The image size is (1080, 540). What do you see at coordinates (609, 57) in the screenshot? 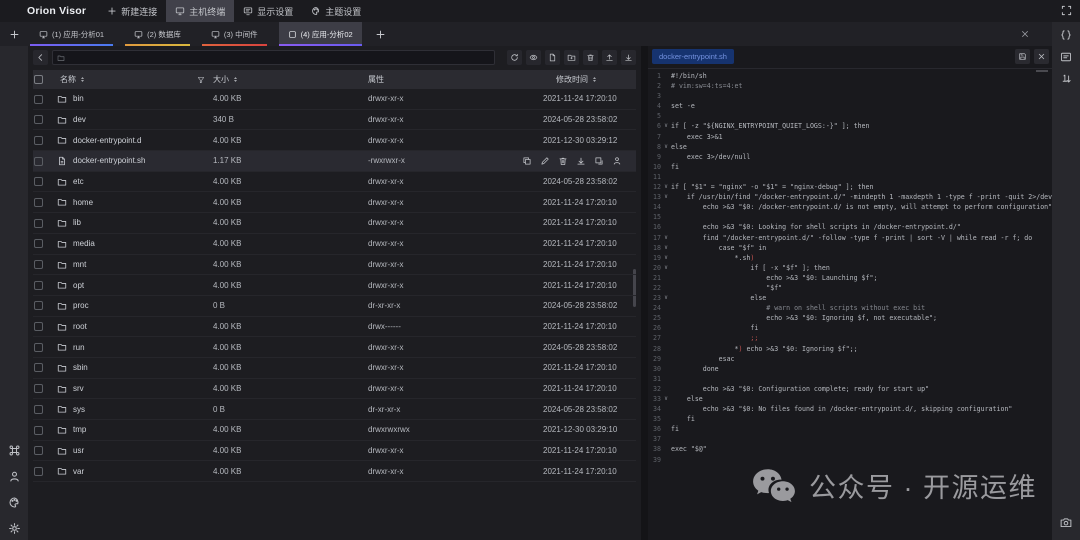
I see `upload-button` at bounding box center [609, 57].